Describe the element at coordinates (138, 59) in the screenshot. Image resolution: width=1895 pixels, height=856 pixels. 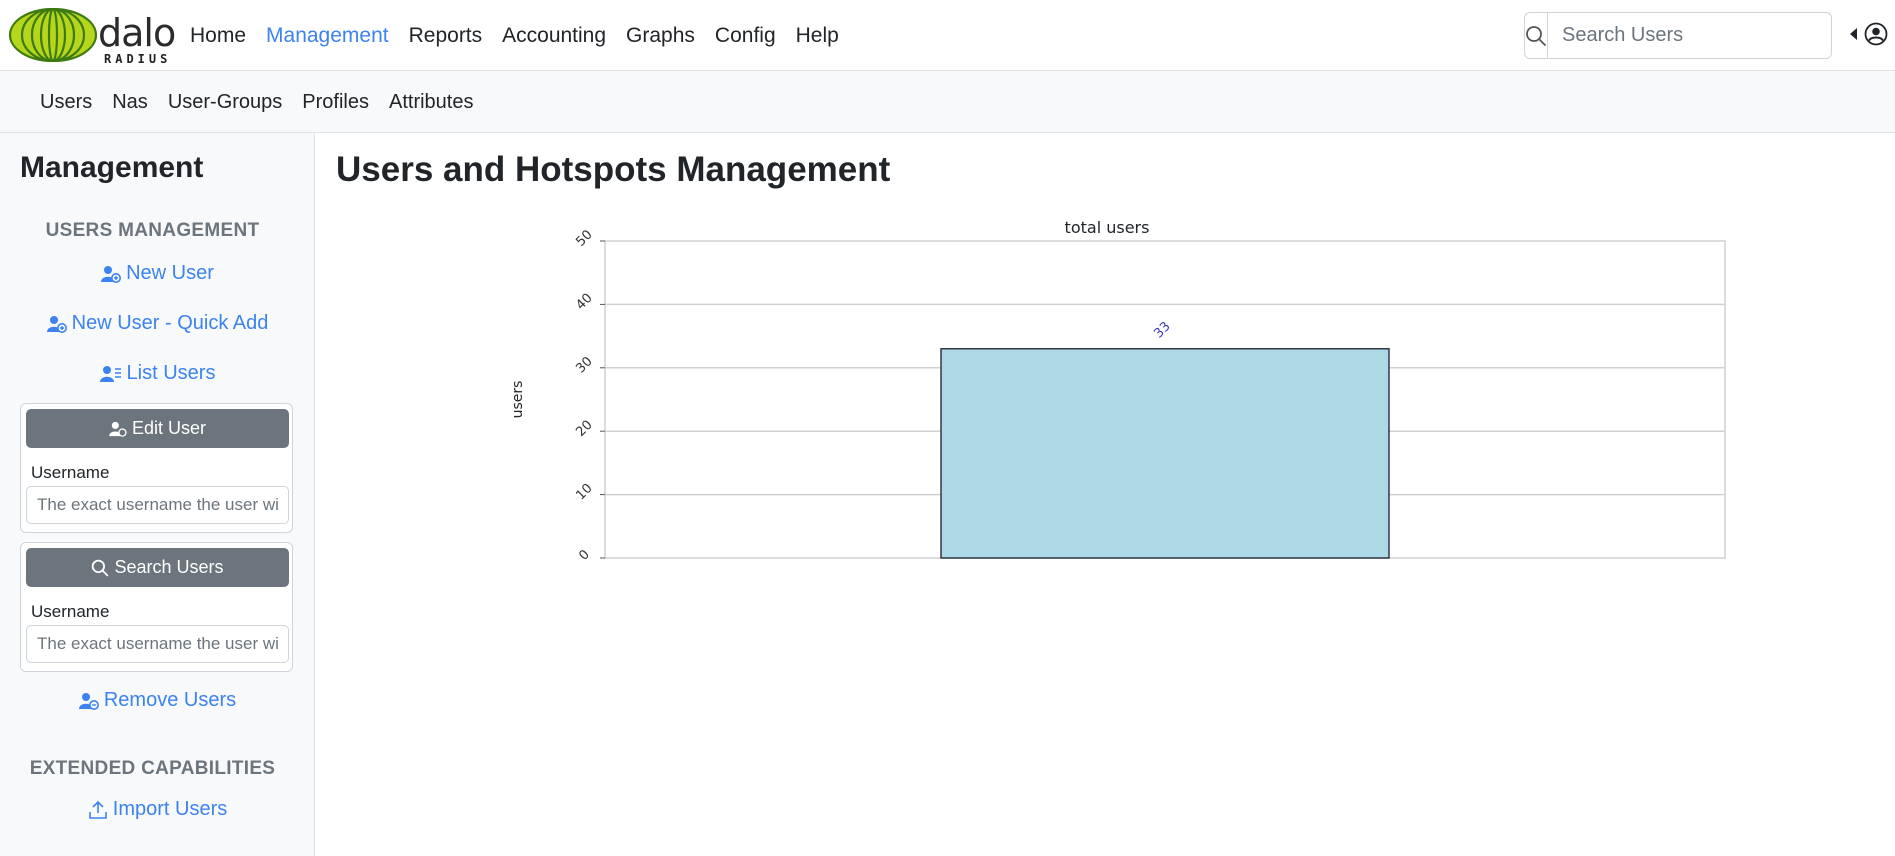
I see `brand-sub: RADIUS` at that location.